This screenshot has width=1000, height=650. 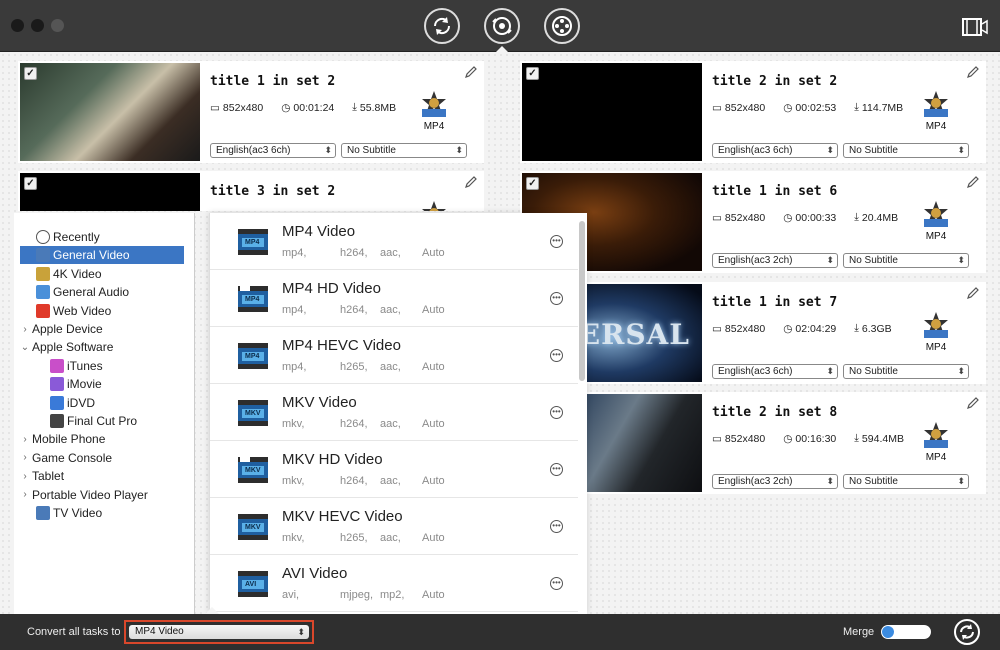 What do you see at coordinates (888, 632) in the screenshot?
I see `merge-toggle-knob` at bounding box center [888, 632].